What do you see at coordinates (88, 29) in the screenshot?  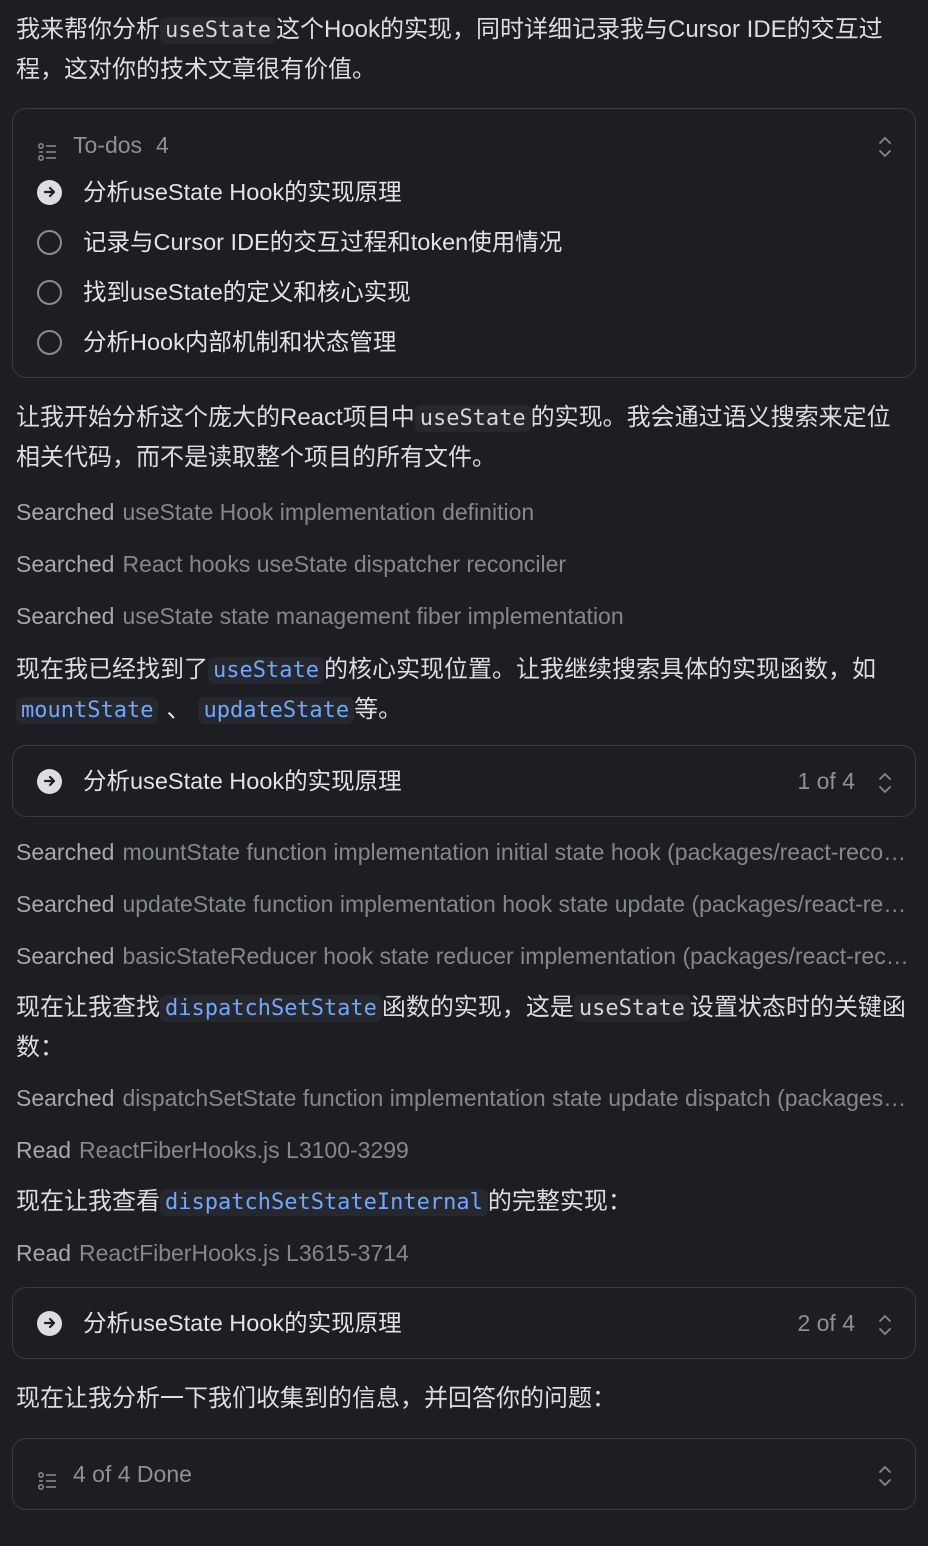 I see `intro-text: 我来帮你分析` at bounding box center [88, 29].